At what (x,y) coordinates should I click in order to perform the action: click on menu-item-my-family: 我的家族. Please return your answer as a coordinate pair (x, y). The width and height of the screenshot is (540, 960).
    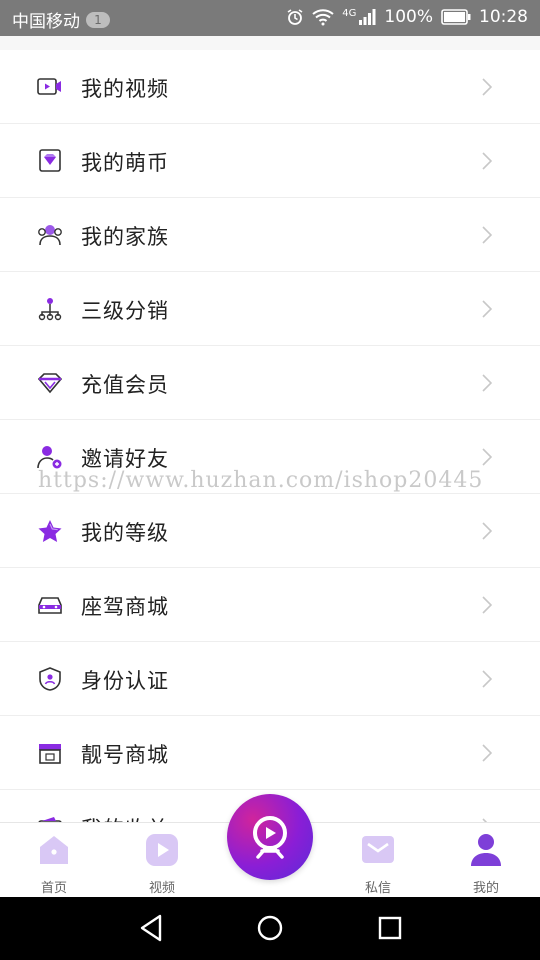
    Looking at the image, I should click on (270, 235).